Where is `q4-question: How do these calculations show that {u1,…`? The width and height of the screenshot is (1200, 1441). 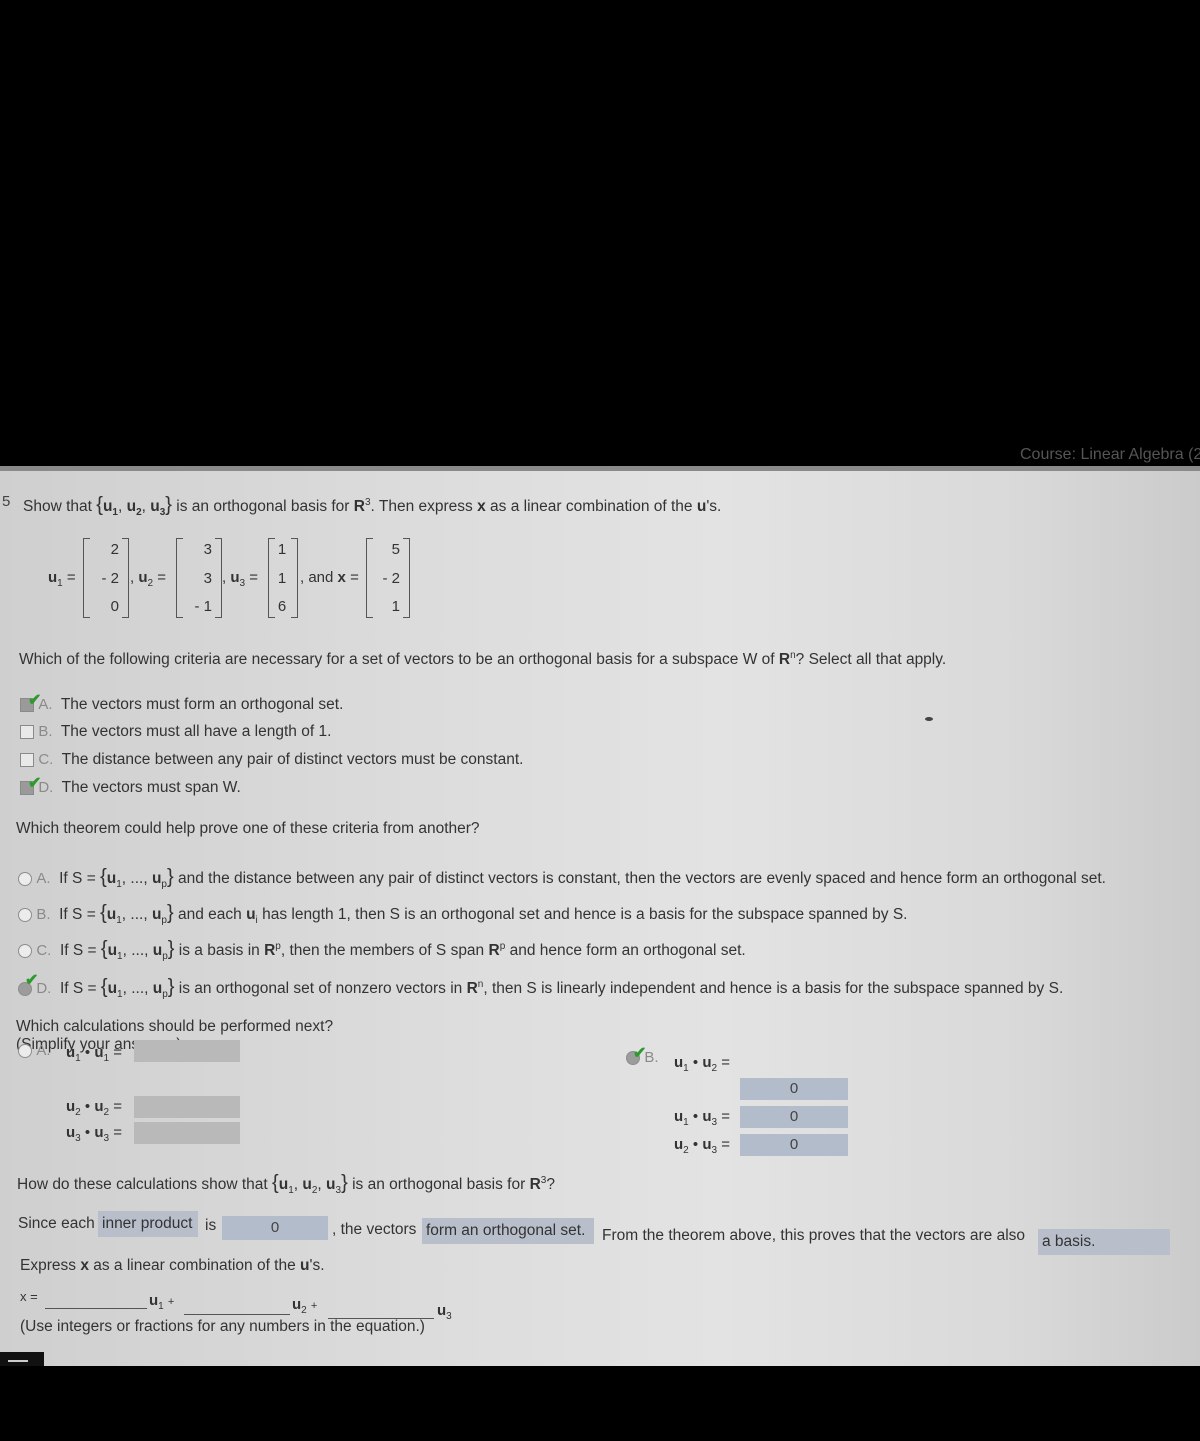 q4-question: How do these calculations show that {u1,… is located at coordinates (286, 1184).